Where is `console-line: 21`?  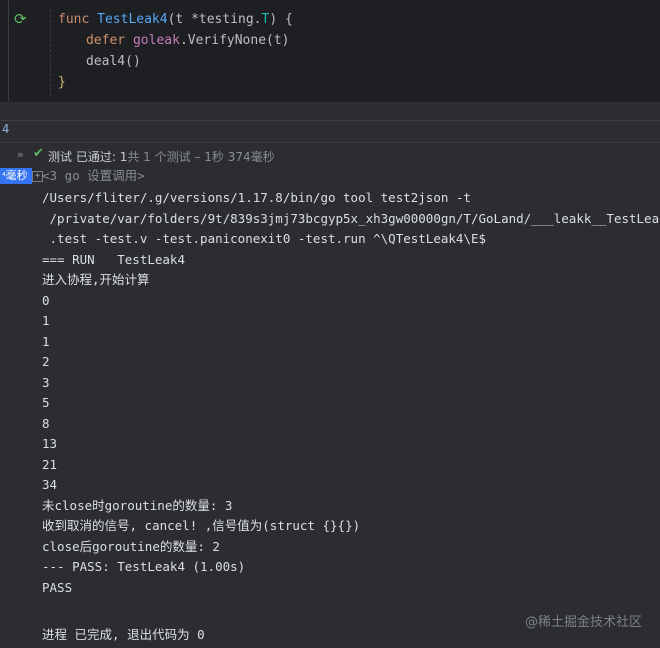 console-line: 21 is located at coordinates (50, 464).